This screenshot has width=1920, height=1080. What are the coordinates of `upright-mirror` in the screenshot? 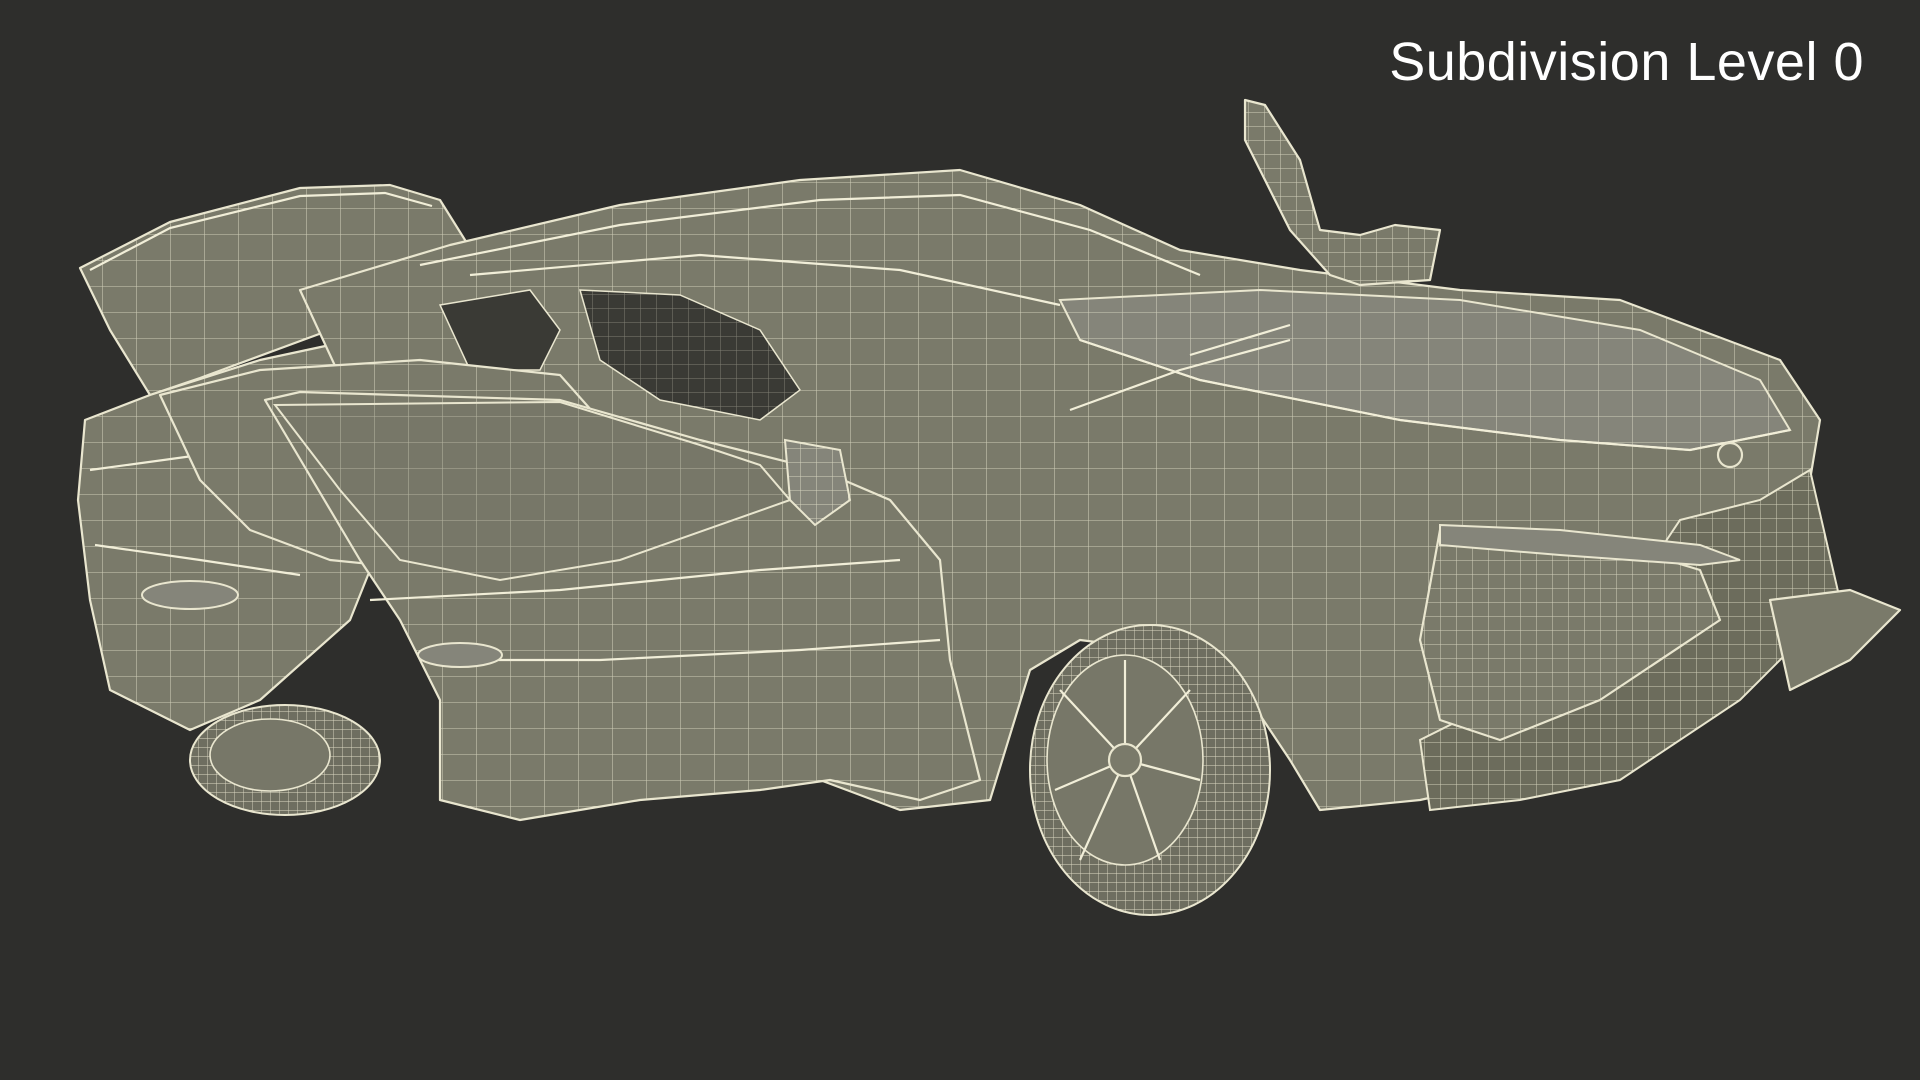 It's located at (1342, 192).